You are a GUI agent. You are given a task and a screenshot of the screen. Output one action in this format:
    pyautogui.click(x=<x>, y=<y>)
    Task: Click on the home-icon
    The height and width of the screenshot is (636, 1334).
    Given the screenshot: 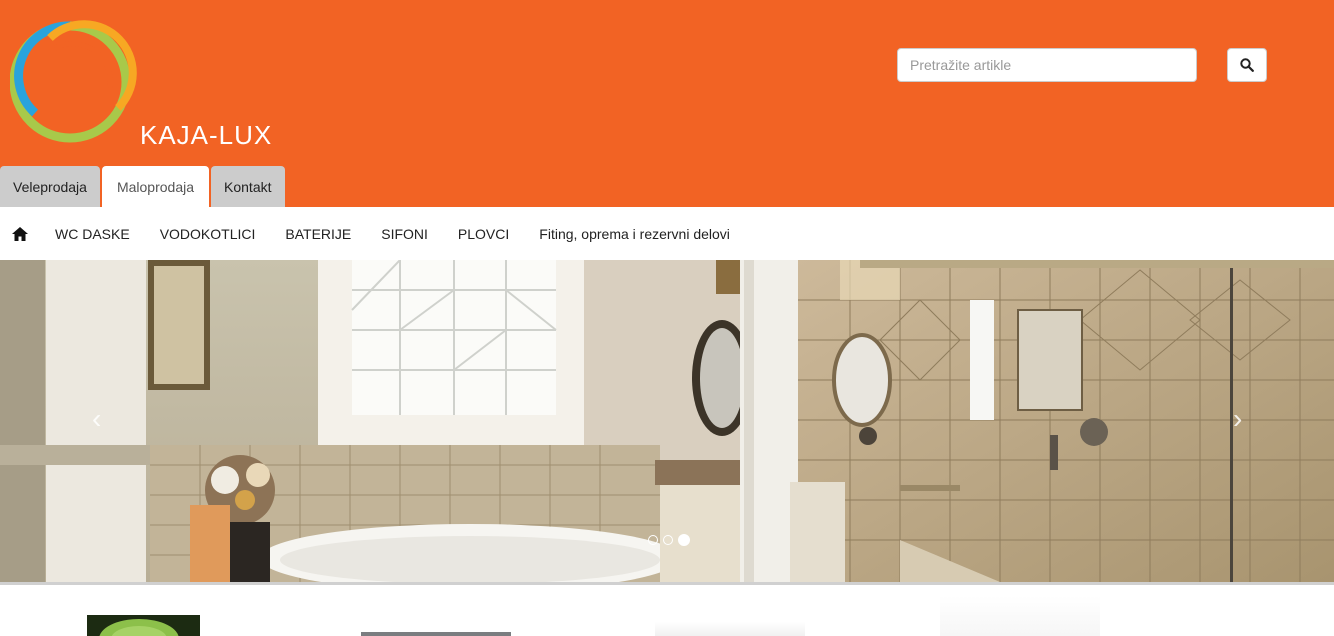 What is the action you would take?
    pyautogui.click(x=20, y=233)
    